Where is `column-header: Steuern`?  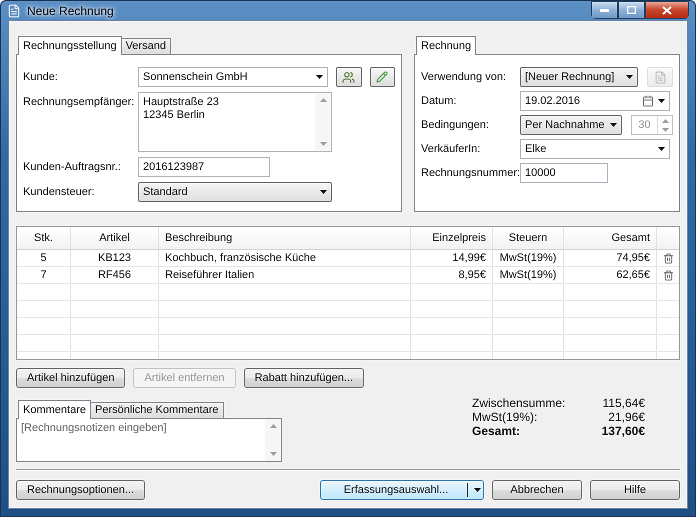
column-header: Steuern is located at coordinates (528, 238).